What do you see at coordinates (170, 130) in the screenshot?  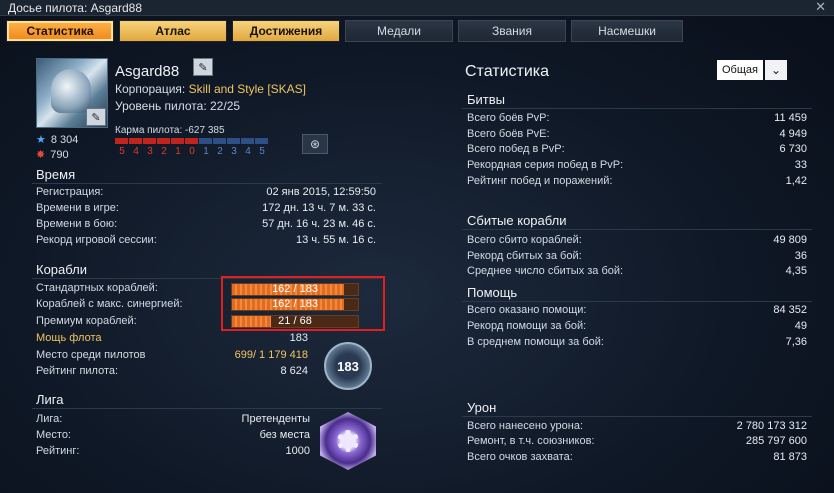 I see `karma-label: Карма пилота: -627 385` at bounding box center [170, 130].